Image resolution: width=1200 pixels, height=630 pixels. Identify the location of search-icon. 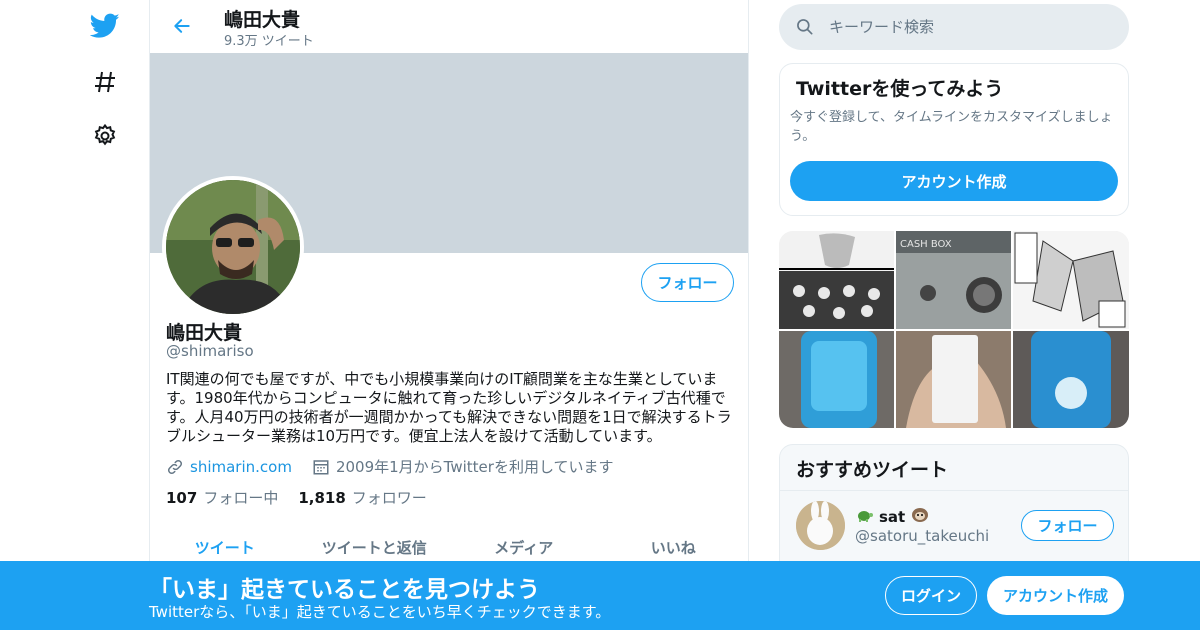
(805, 27).